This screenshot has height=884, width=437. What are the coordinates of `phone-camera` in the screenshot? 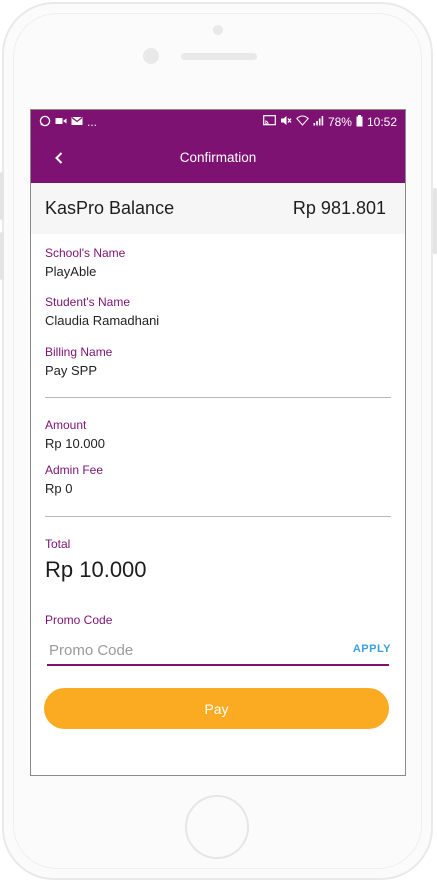 It's located at (218, 30).